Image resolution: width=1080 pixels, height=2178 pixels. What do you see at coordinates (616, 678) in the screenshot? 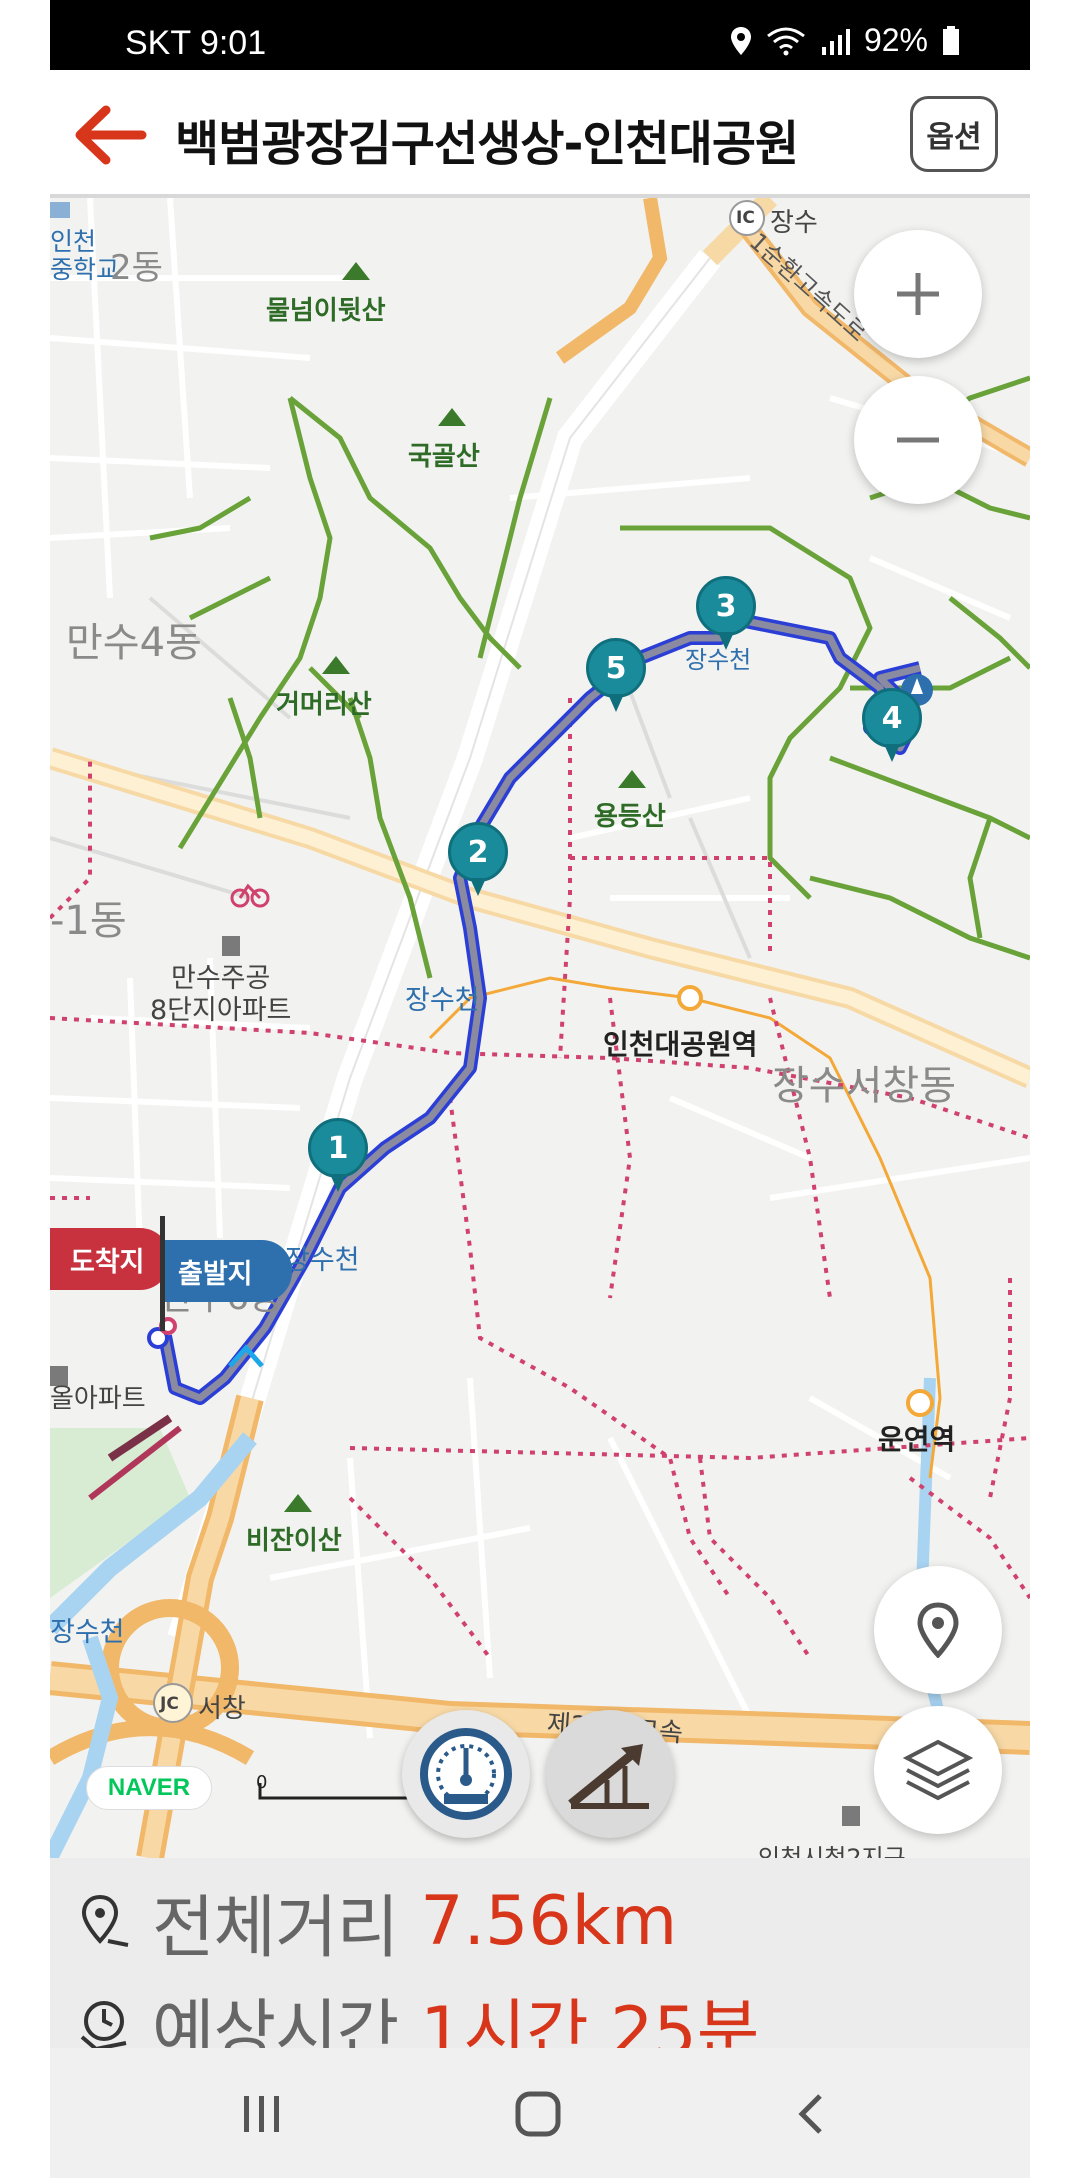
I see `waypoint-marker-5: 5` at bounding box center [616, 678].